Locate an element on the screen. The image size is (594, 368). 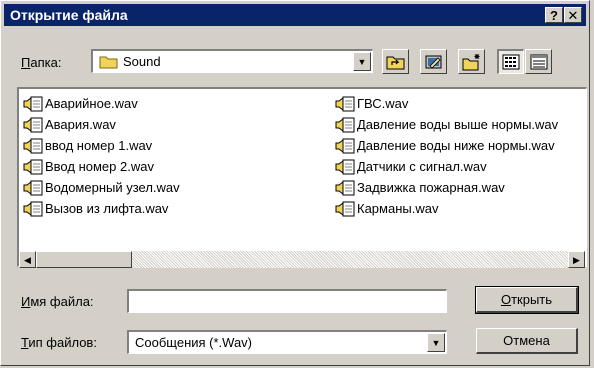
file-list-item: ввод номер 1.wav is located at coordinates (101, 145).